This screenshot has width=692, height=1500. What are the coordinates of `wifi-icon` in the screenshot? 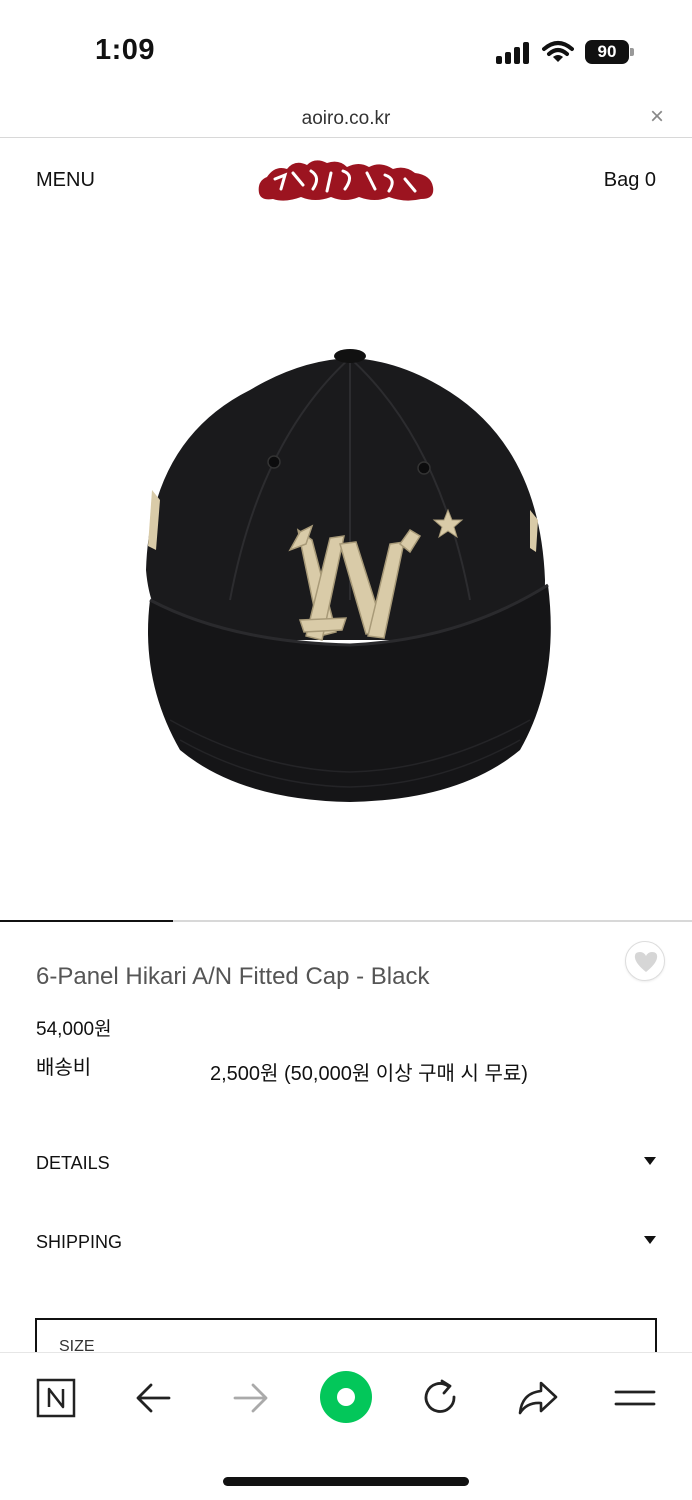 It's located at (558, 52).